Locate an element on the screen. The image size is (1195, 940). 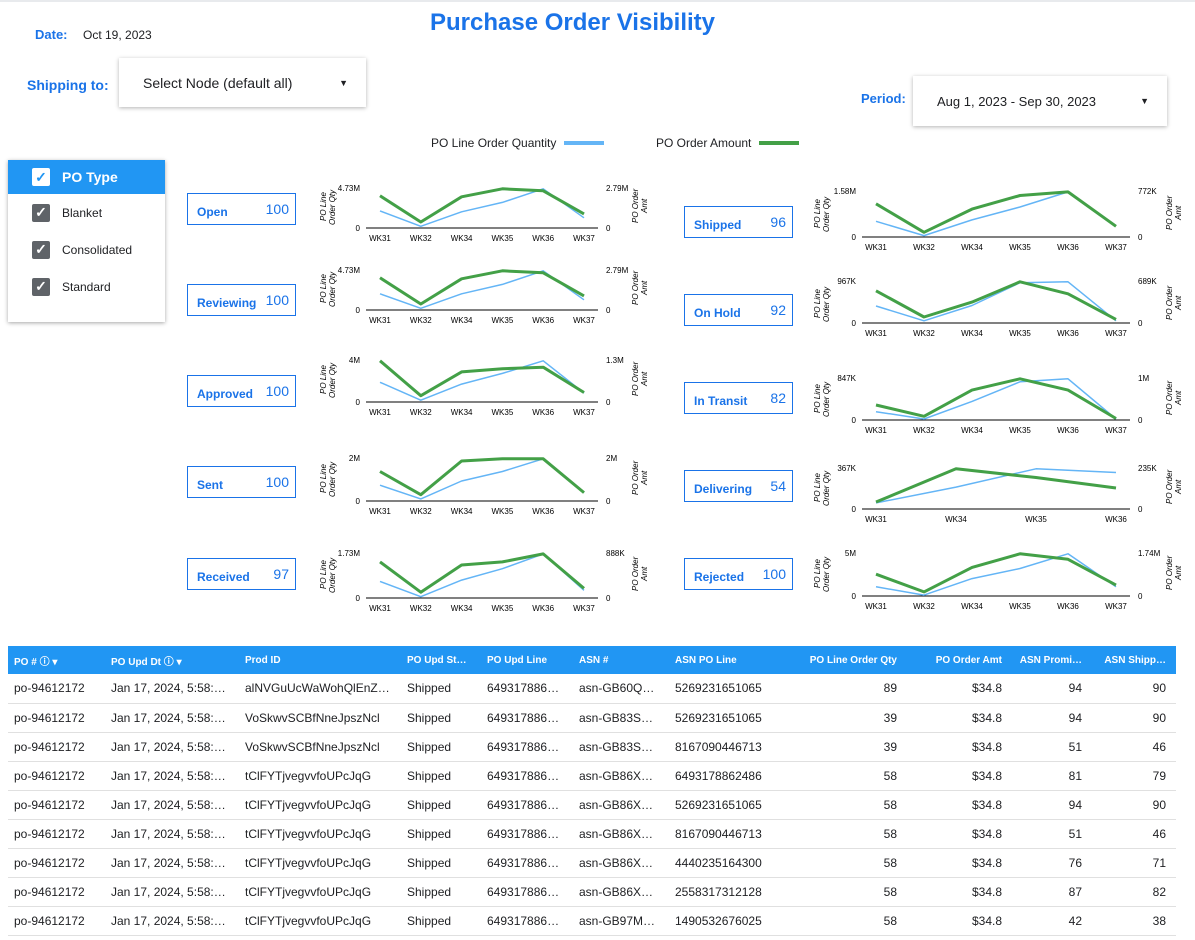
period-select-dropdown: Aug 1, 2023 - Sep 30, 2023 ▼ is located at coordinates (1040, 101).